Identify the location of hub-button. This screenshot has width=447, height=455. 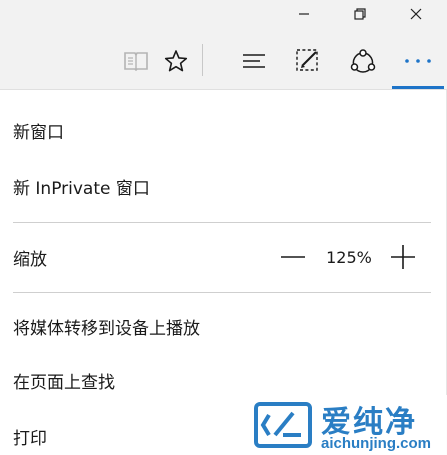
(254, 61).